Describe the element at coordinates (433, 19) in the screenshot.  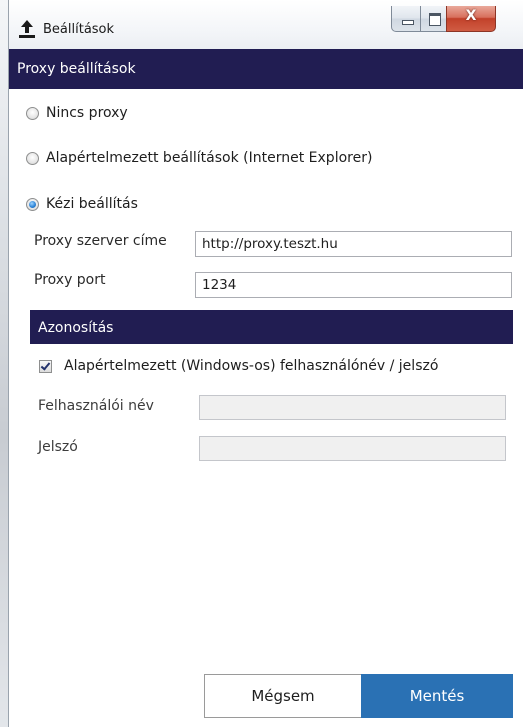
I see `maximize-button` at that location.